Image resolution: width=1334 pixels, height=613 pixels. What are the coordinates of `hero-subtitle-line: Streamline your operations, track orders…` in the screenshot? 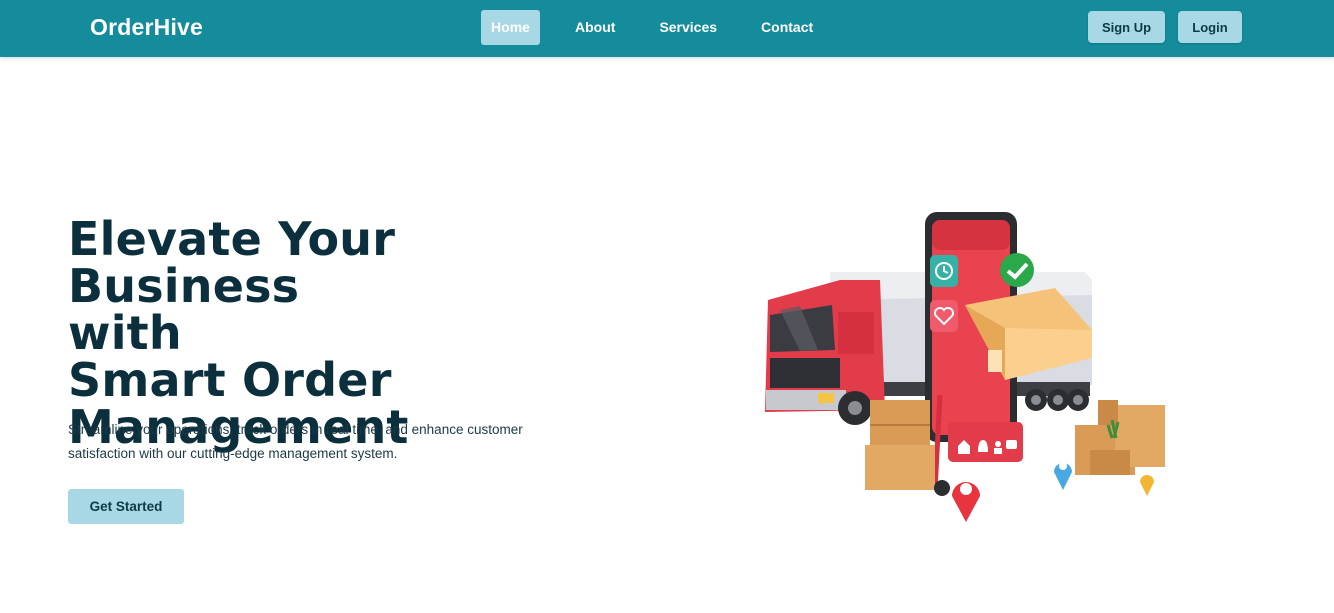 It's located at (295, 429).